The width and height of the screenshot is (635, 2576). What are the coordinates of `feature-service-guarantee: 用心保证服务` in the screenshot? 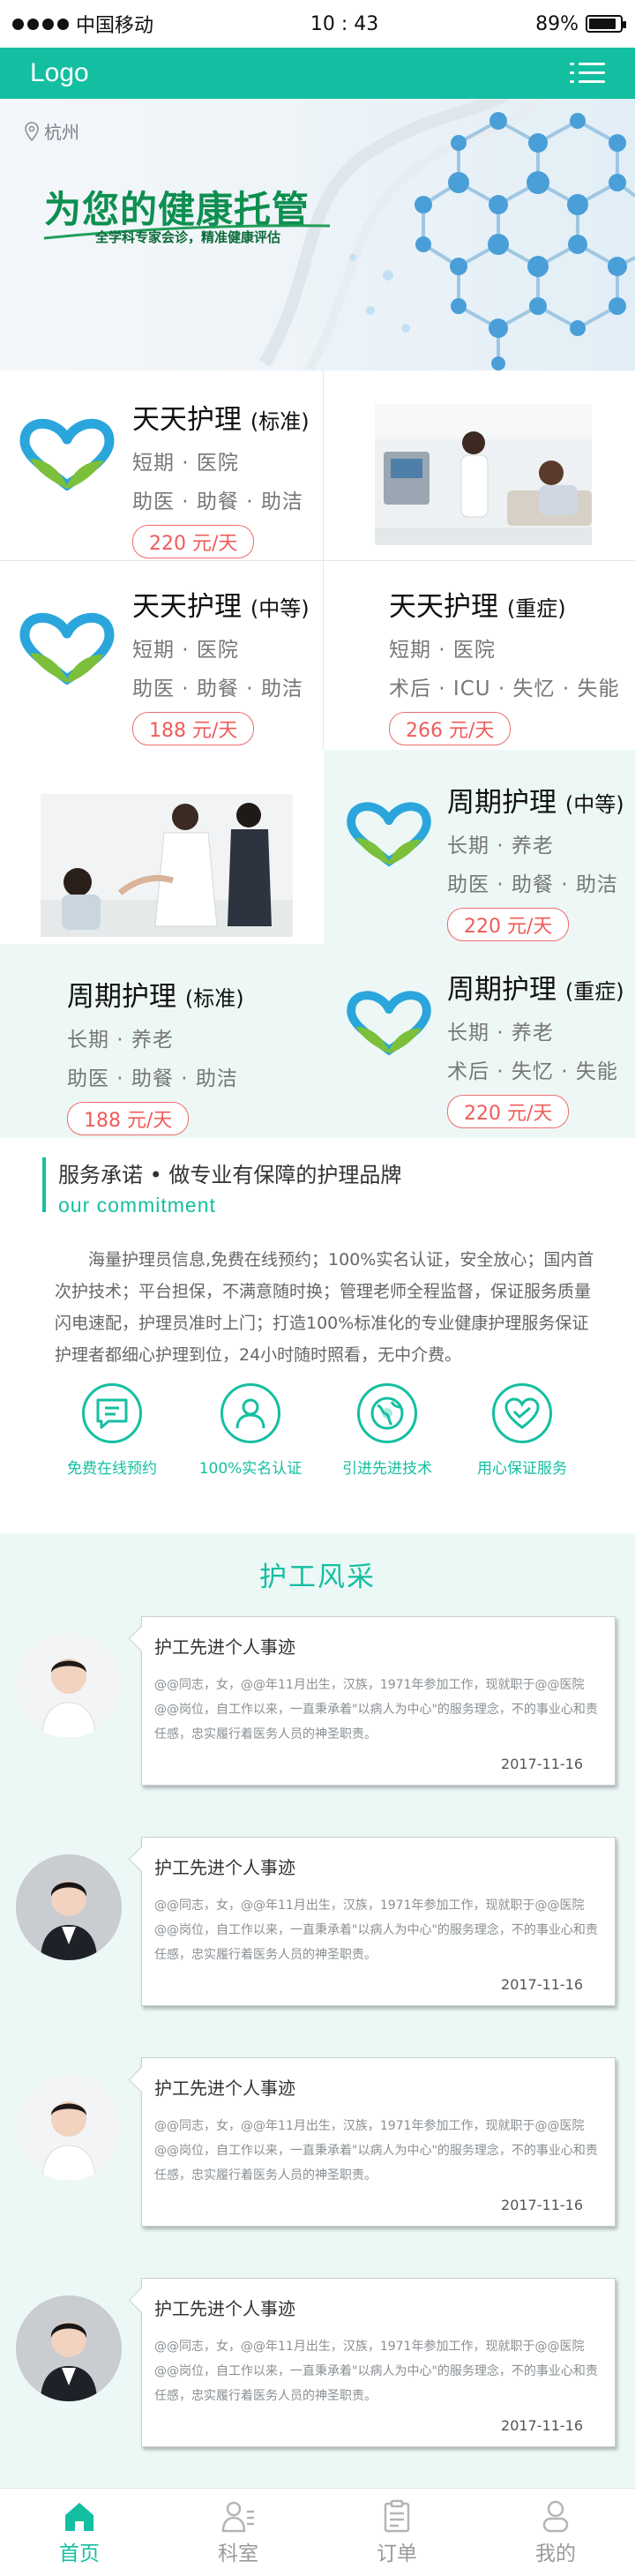 It's located at (522, 1431).